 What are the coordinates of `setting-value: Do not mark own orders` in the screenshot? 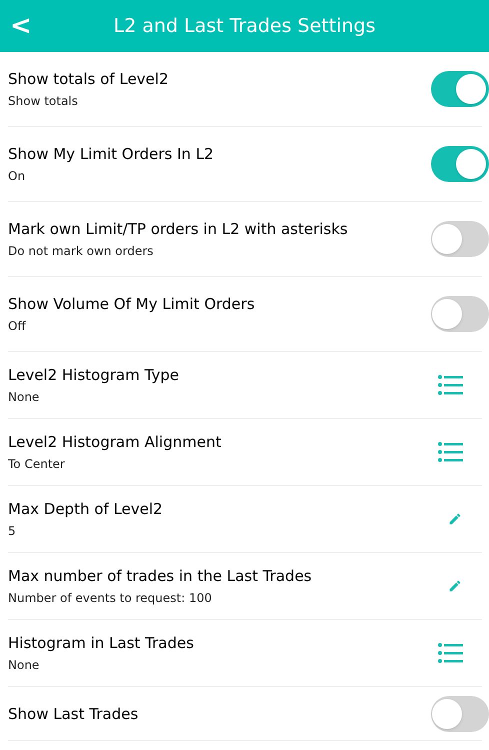 It's located at (81, 251).